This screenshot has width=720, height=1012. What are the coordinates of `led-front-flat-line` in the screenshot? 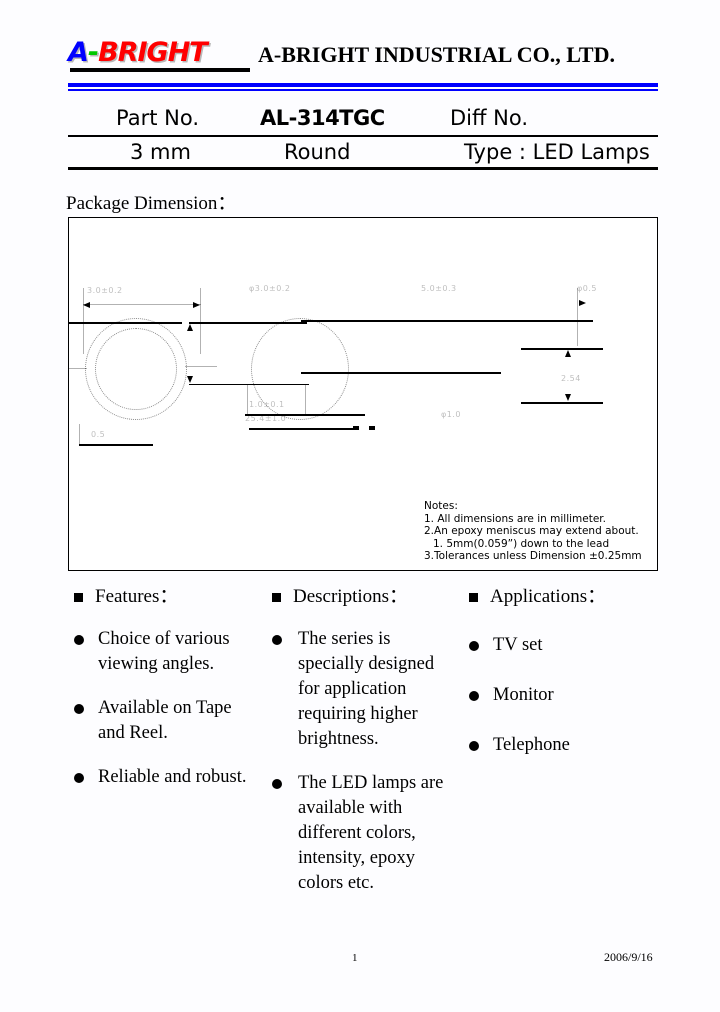 It's located at (78, 368).